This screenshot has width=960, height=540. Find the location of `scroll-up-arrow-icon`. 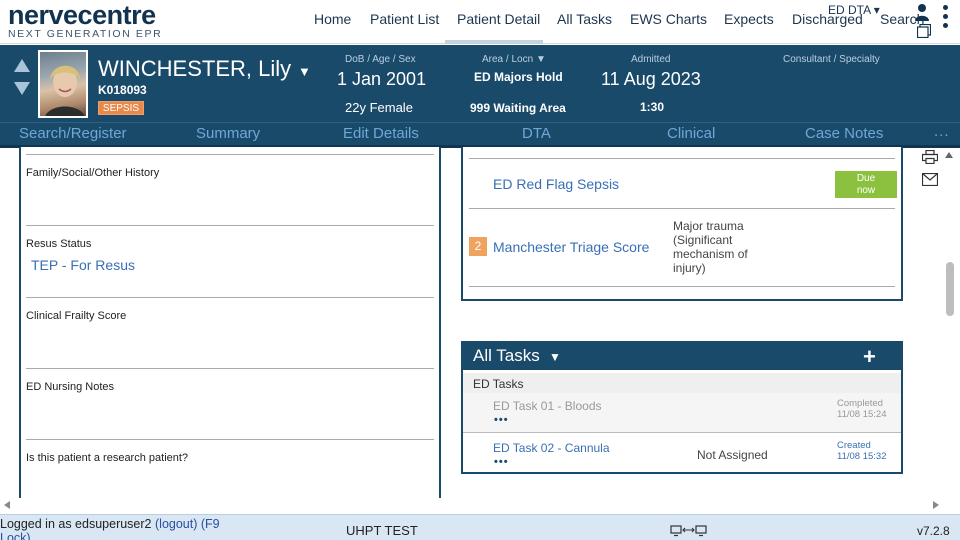

scroll-up-arrow-icon is located at coordinates (949, 155).